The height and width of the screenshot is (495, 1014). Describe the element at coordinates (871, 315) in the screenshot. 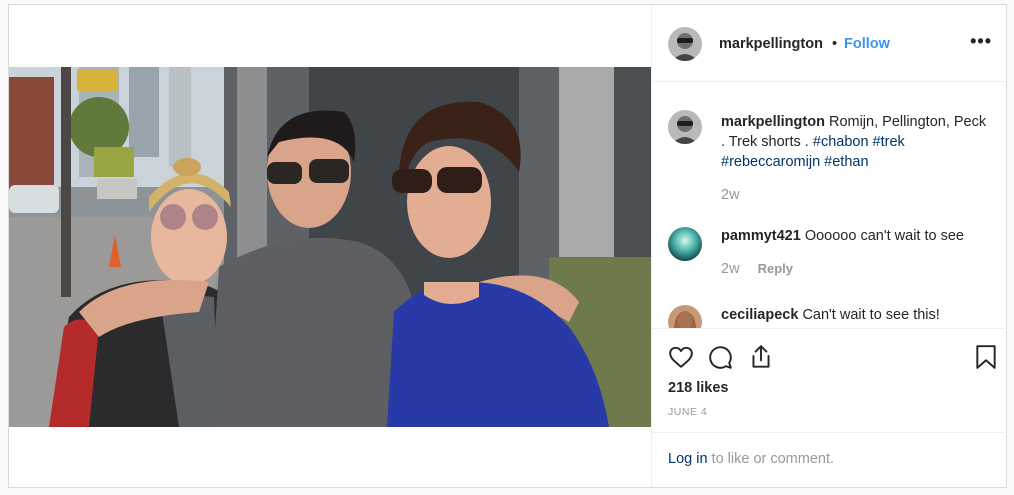

I see `comment-body: Can't wait to see this!` at that location.